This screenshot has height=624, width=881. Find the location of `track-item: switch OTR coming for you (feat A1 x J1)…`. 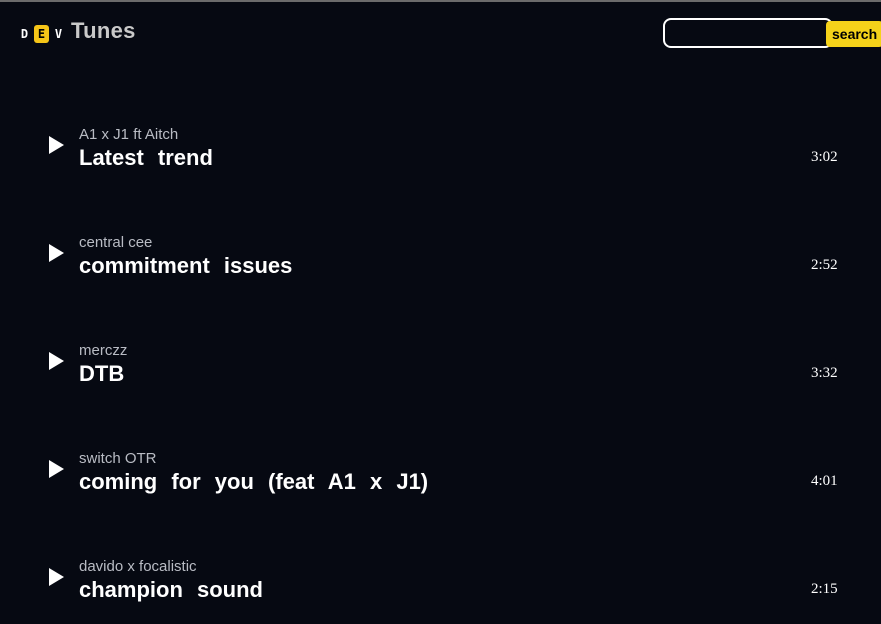

track-item: switch OTR coming for you (feat A1 x J1)… is located at coordinates (440, 480).